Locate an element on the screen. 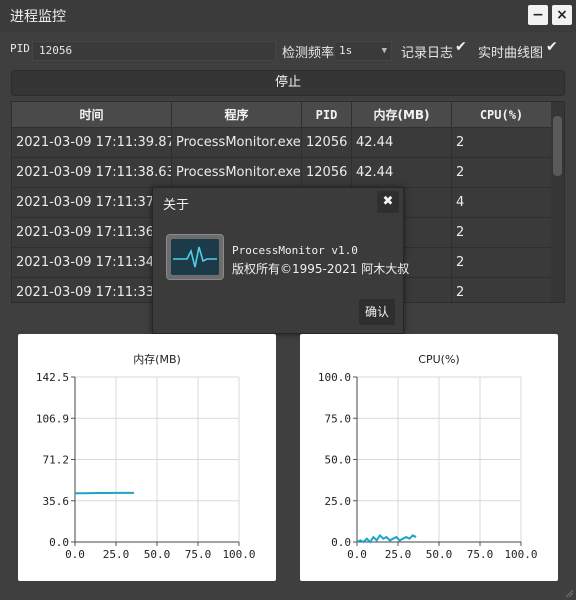  cell-time: 2021-03-09 17:11:36.13 is located at coordinates (92, 233).